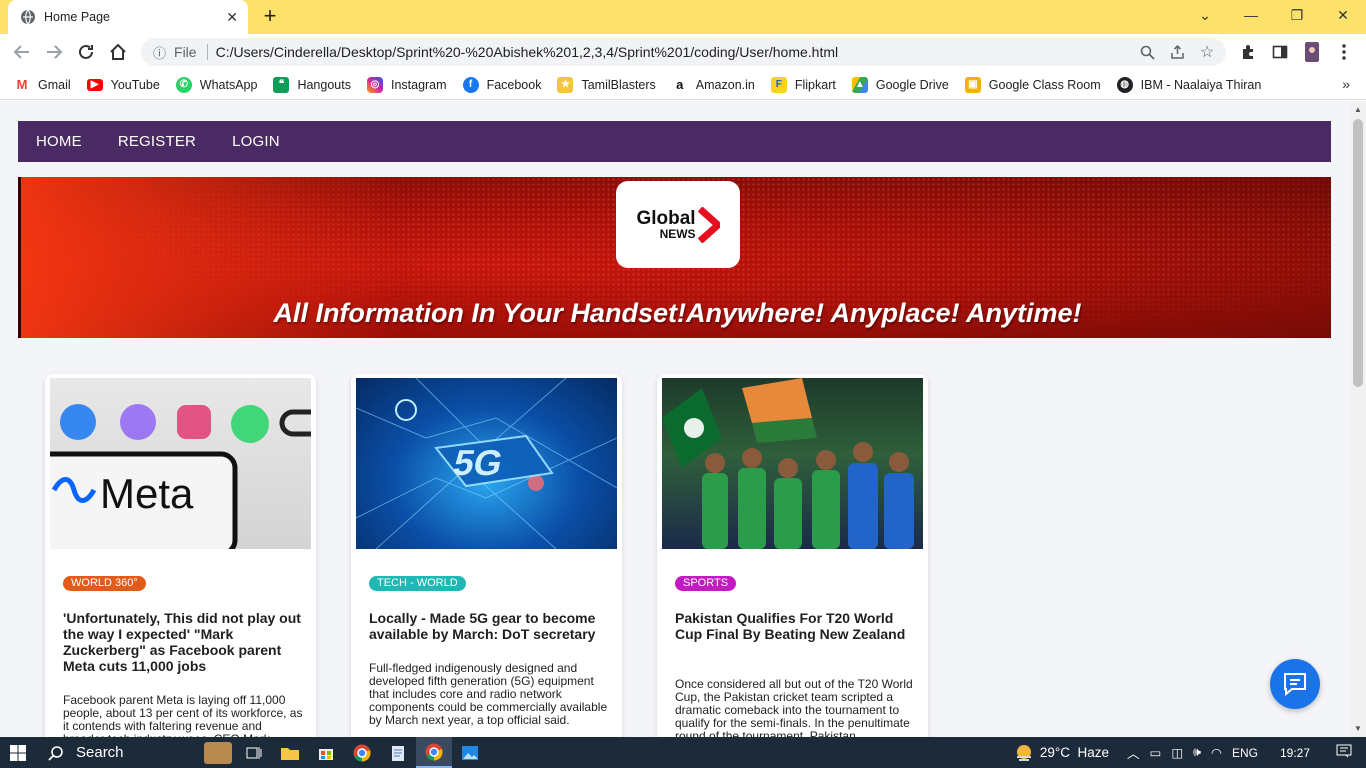  Describe the element at coordinates (42, 84) in the screenshot. I see `bookmark-gmail: M Gmail` at that location.